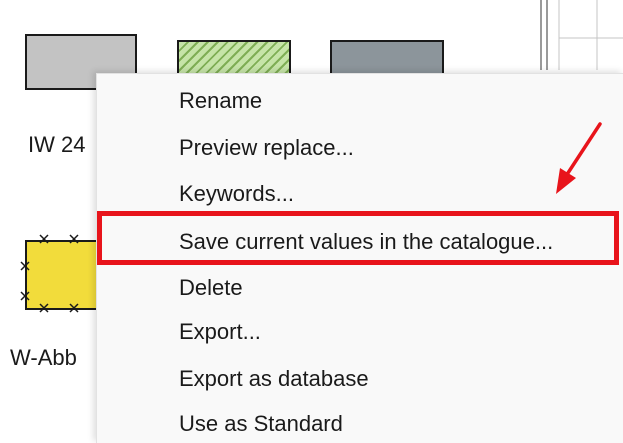  Describe the element at coordinates (261, 424) in the screenshot. I see `menu-item-use-as-standard: Use as Standard` at that location.